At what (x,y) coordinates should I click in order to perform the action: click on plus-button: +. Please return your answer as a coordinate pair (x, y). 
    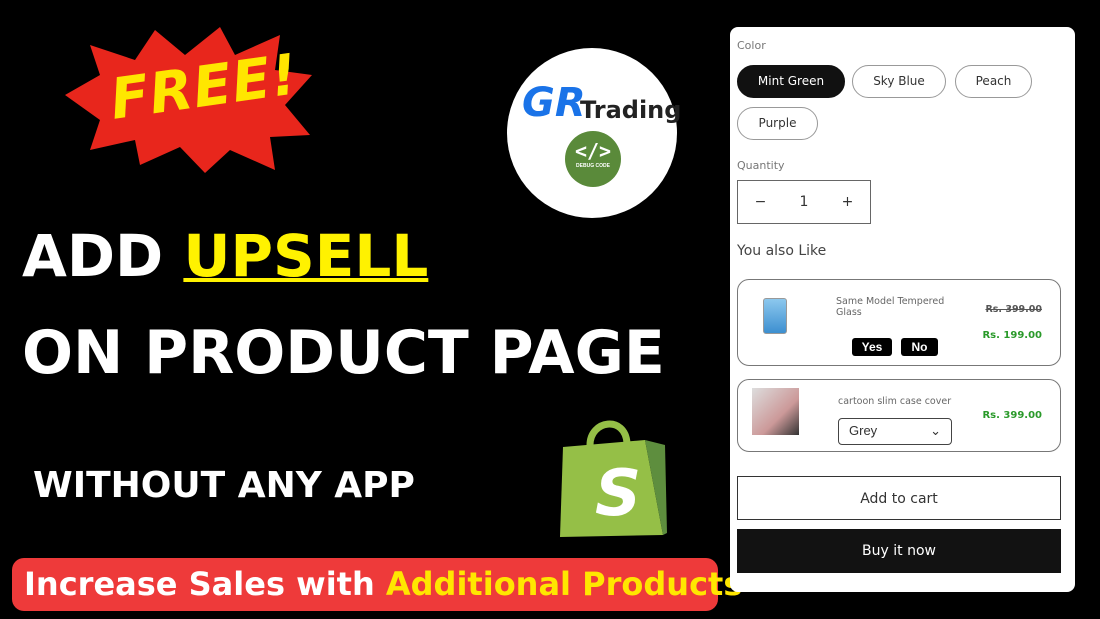
    Looking at the image, I should click on (848, 202).